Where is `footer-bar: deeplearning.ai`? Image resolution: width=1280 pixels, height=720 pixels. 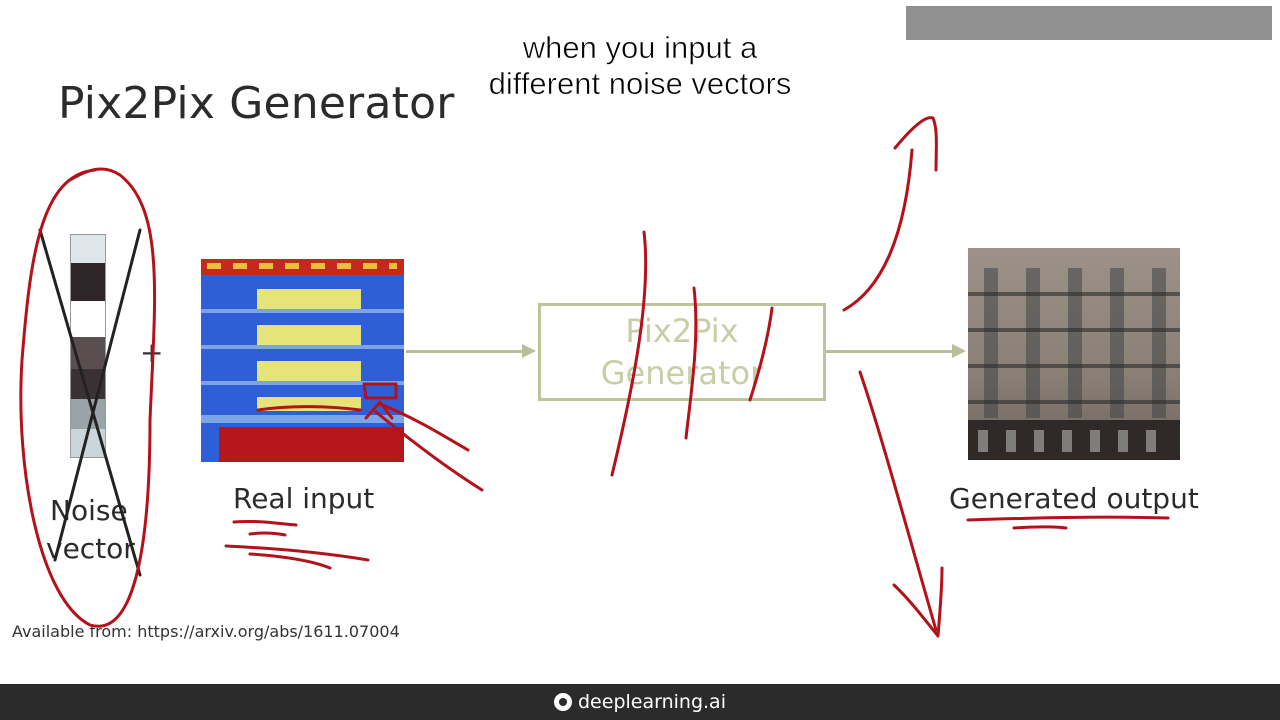 footer-bar: deeplearning.ai is located at coordinates (640, 702).